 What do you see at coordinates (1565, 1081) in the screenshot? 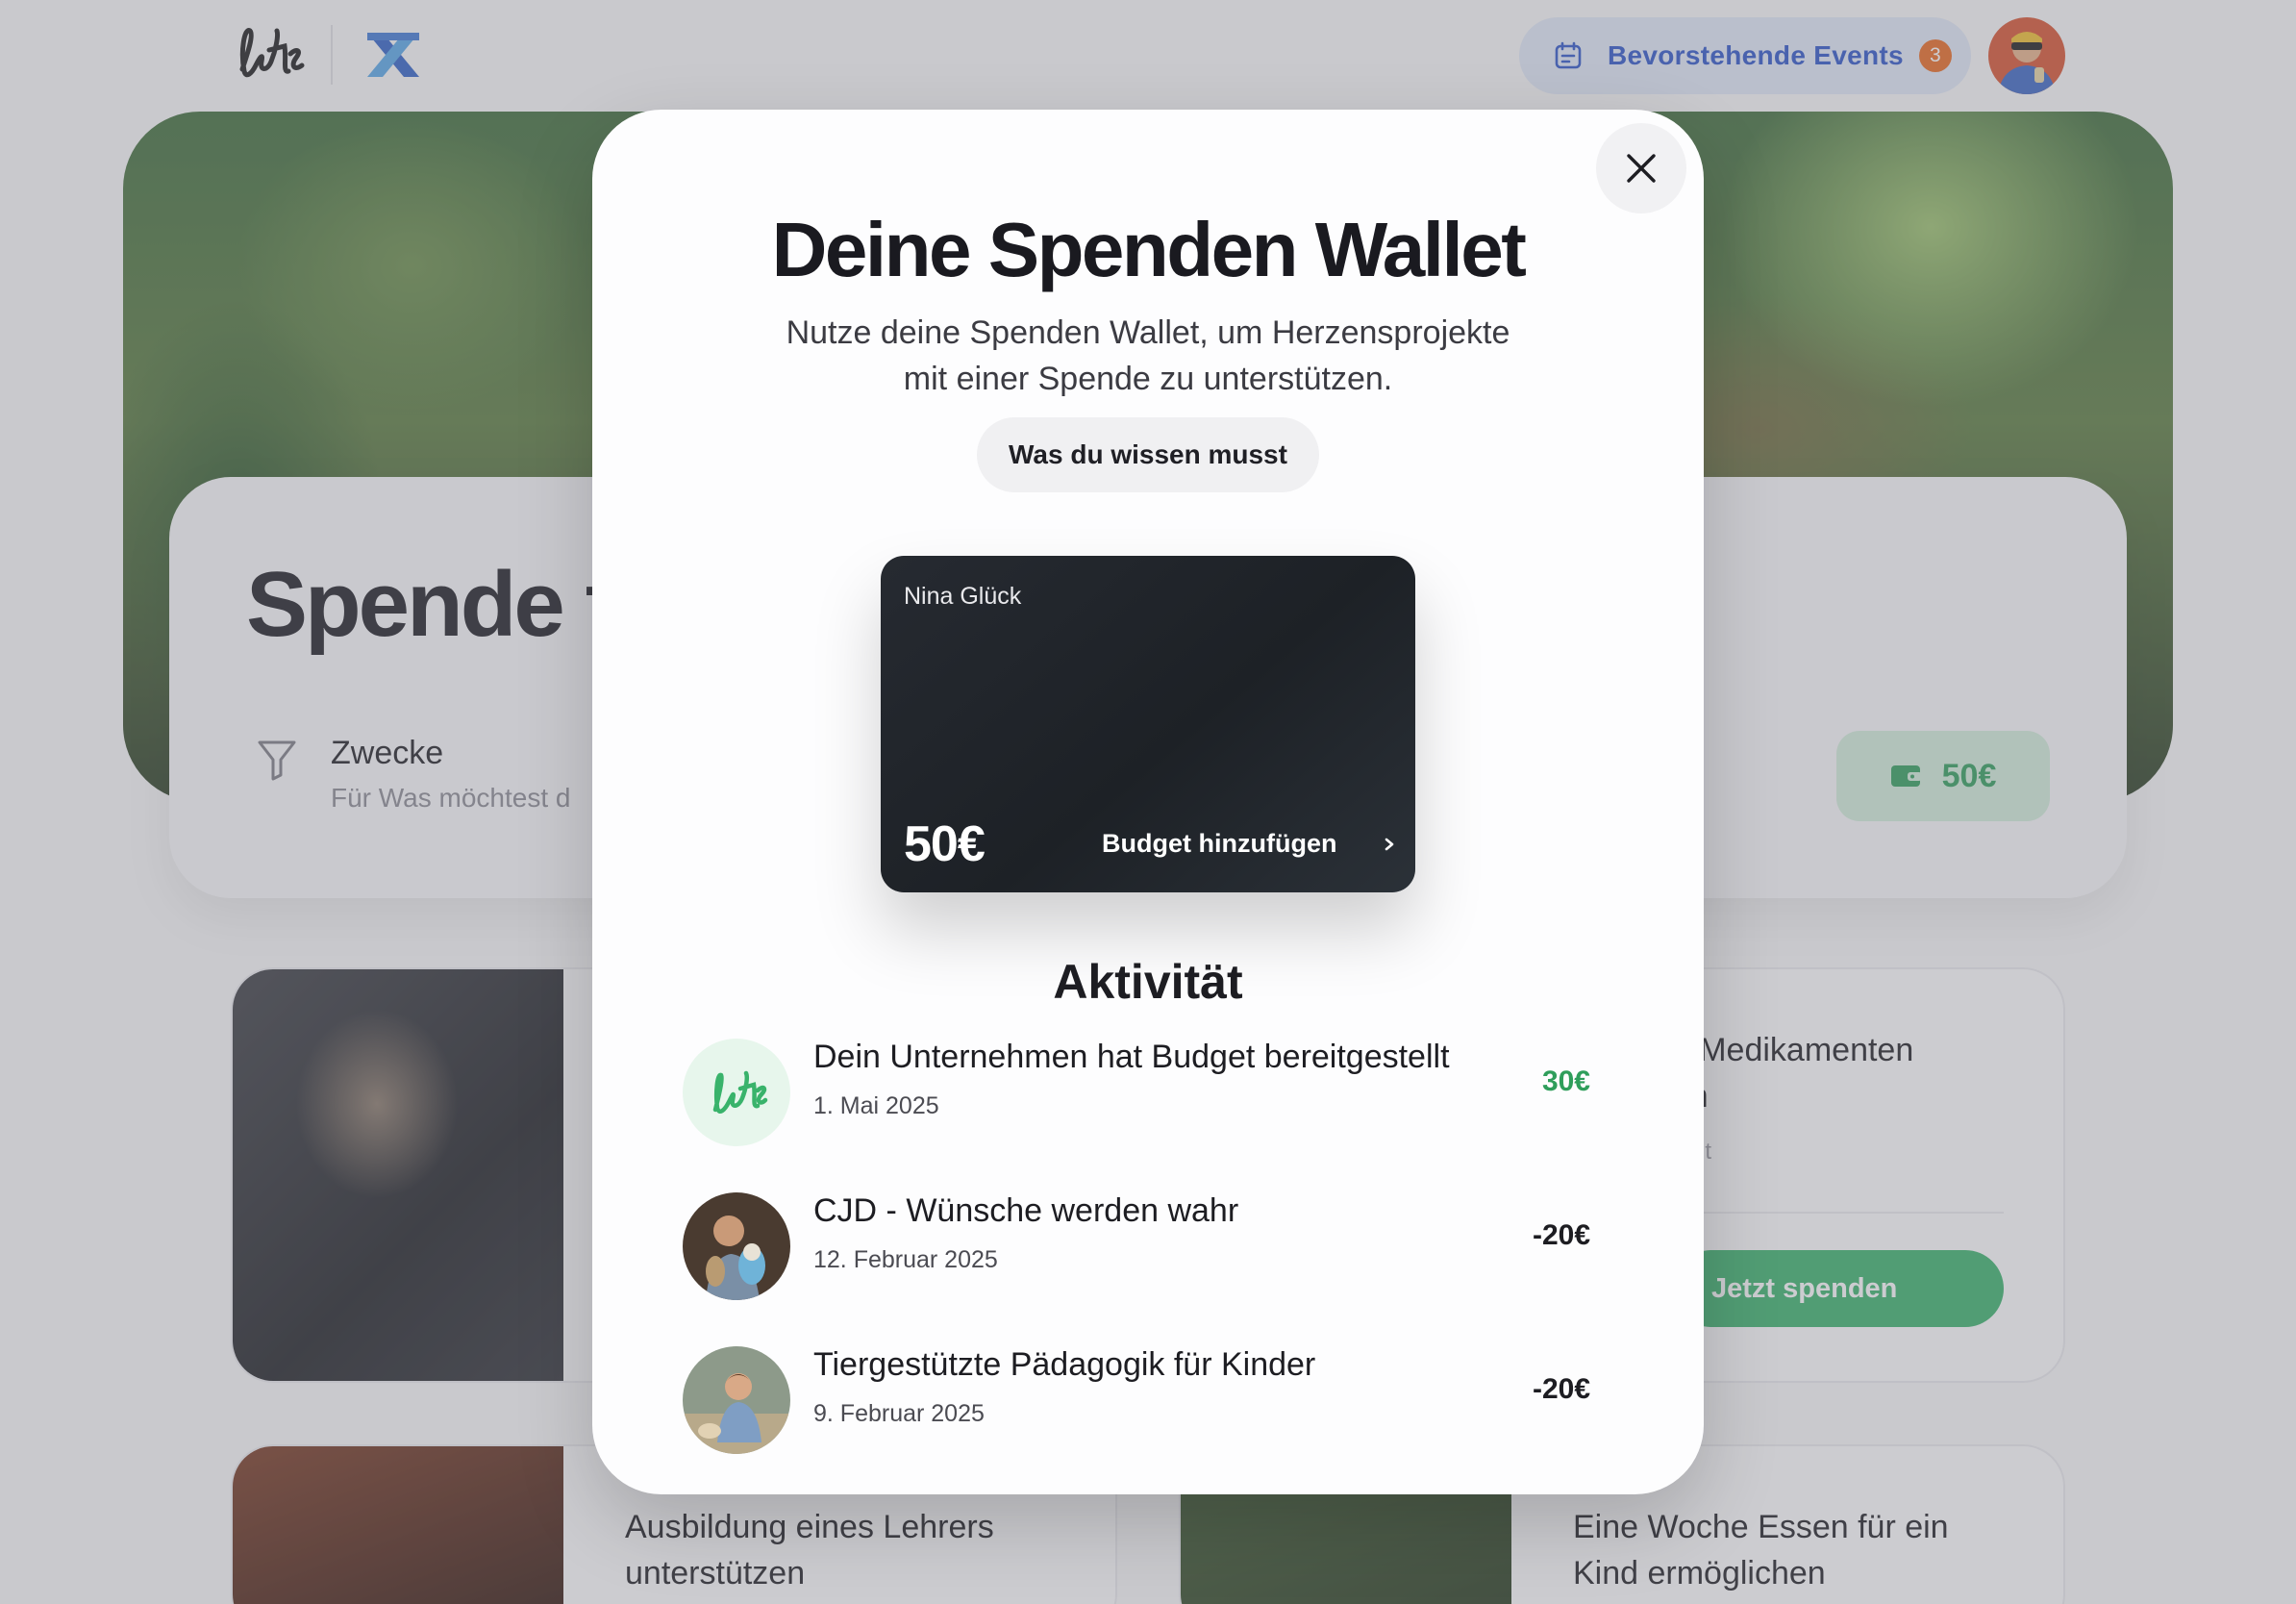
I see `activity-amount: 30€` at bounding box center [1565, 1081].